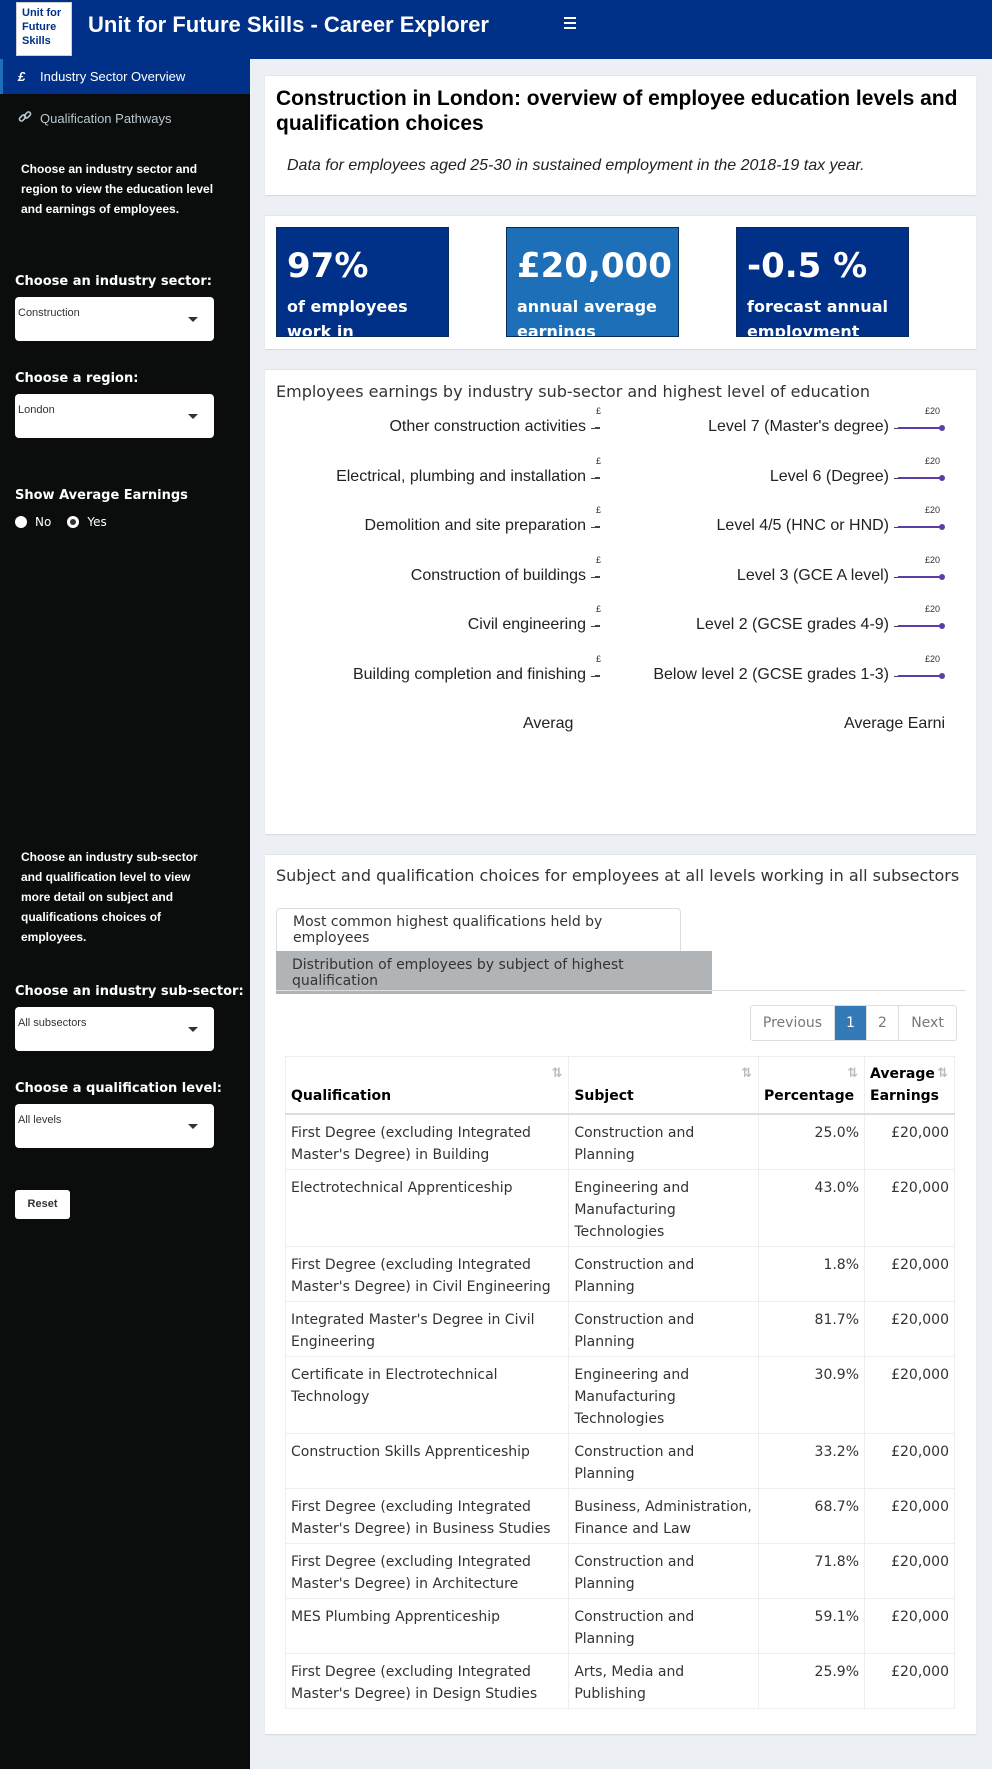 This screenshot has height=1769, width=992. Describe the element at coordinates (793, 1023) in the screenshot. I see `pagination-previous-button: Previous` at that location.